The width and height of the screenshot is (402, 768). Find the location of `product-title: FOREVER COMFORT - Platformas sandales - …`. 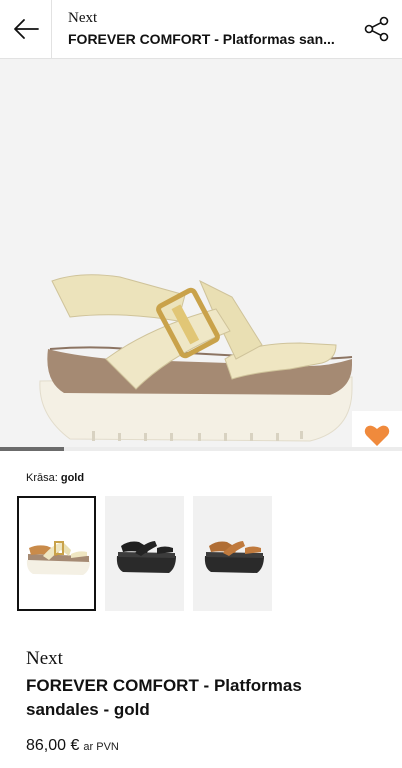

product-title: FOREVER COMFORT - Platformas sandales - … is located at coordinates (164, 697).